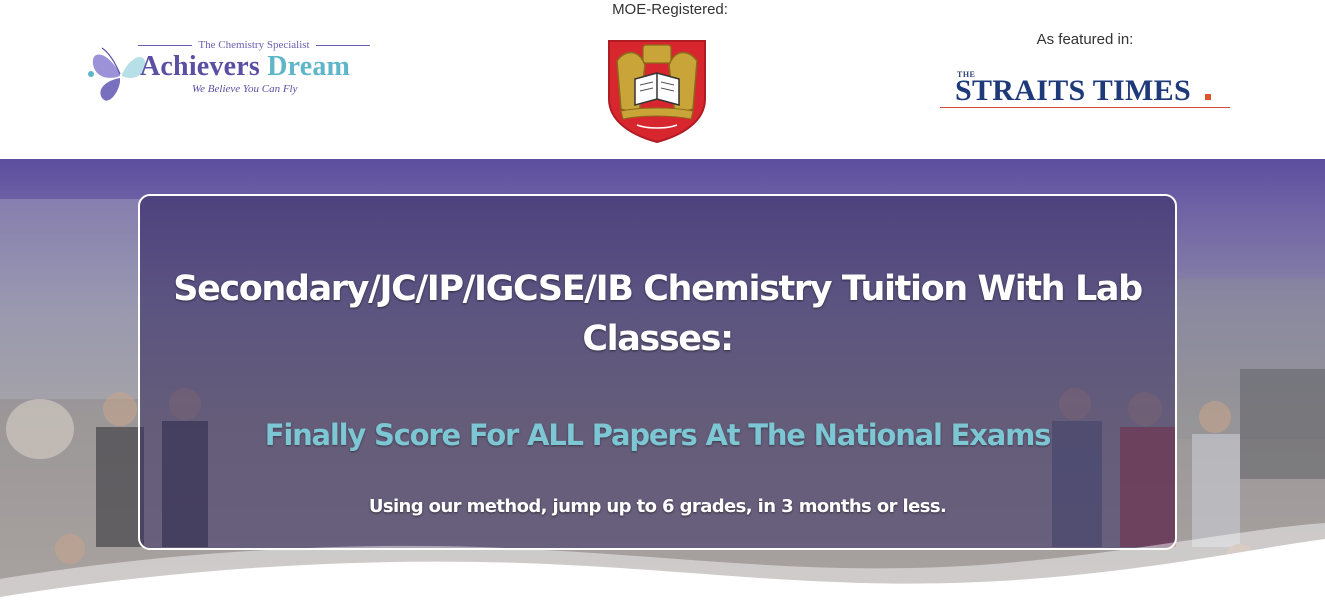  I want to click on straits-times-rule, so click(1085, 107).